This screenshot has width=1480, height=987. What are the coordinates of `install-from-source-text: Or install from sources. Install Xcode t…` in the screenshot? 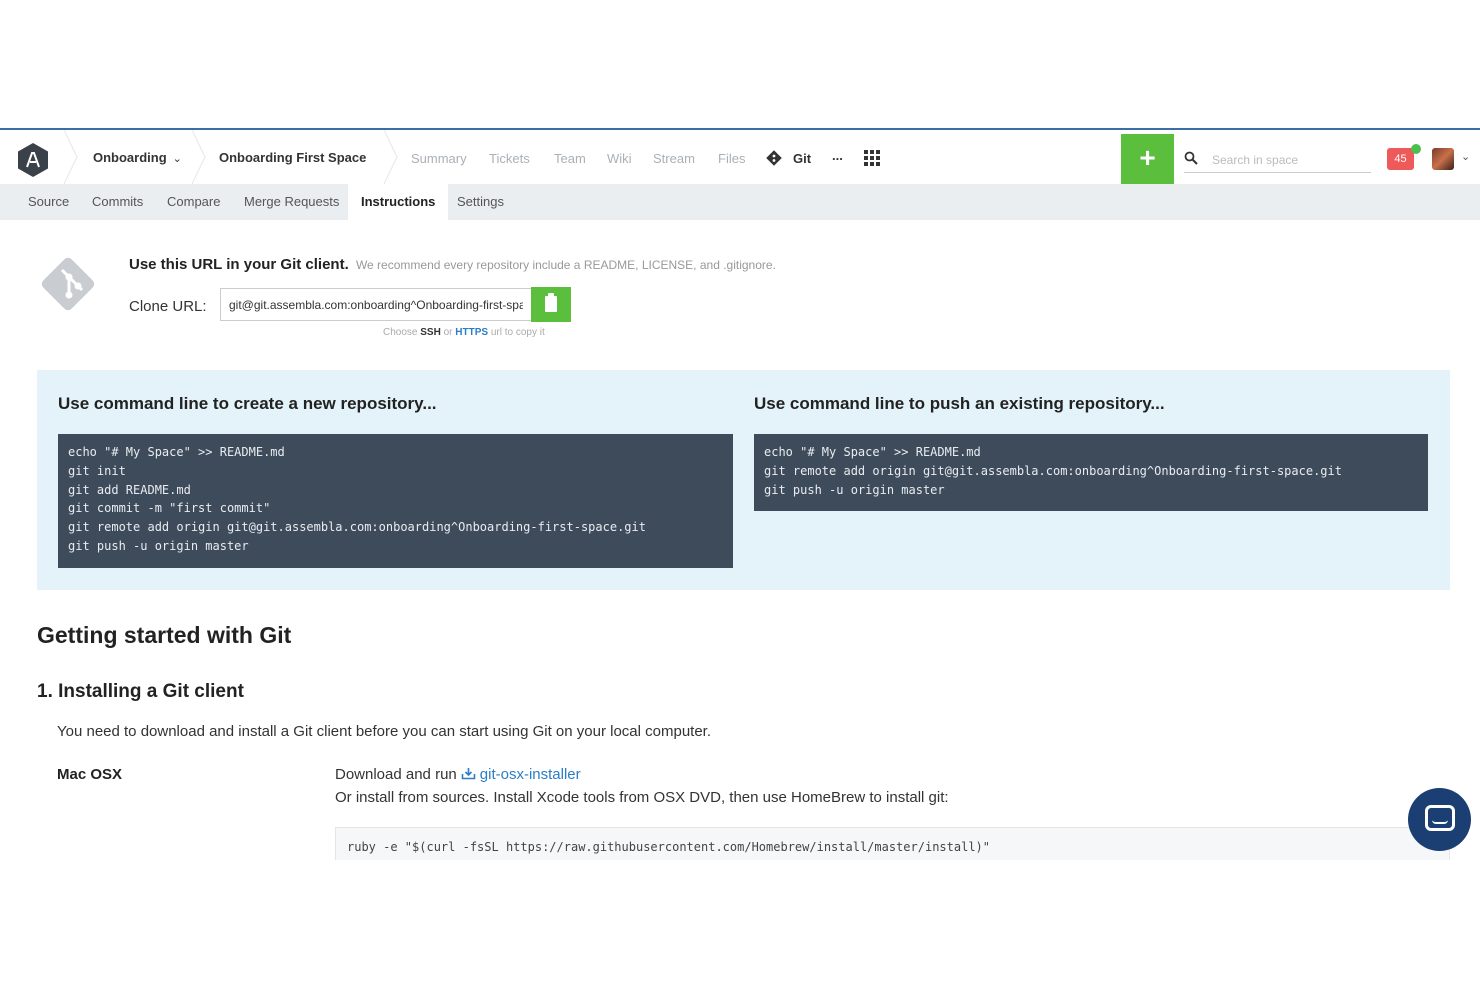 It's located at (642, 797).